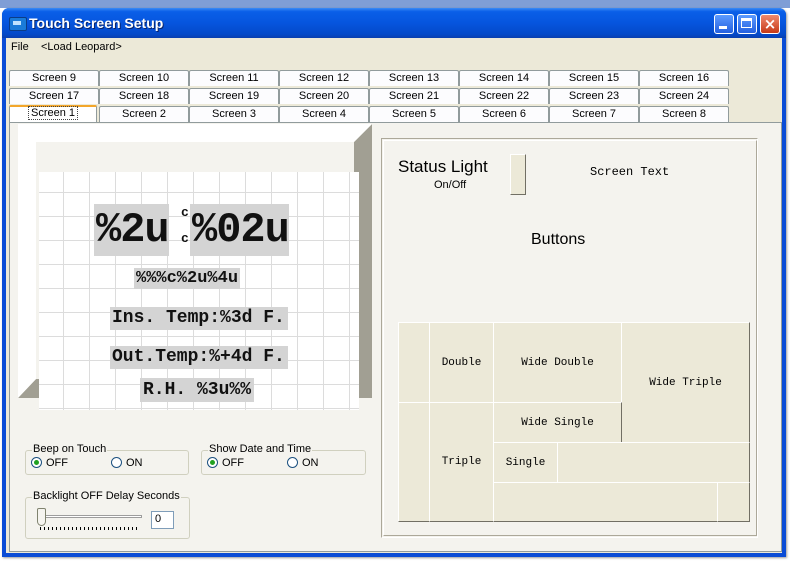 The height and width of the screenshot is (561, 790). I want to click on app-icon, so click(18, 24).